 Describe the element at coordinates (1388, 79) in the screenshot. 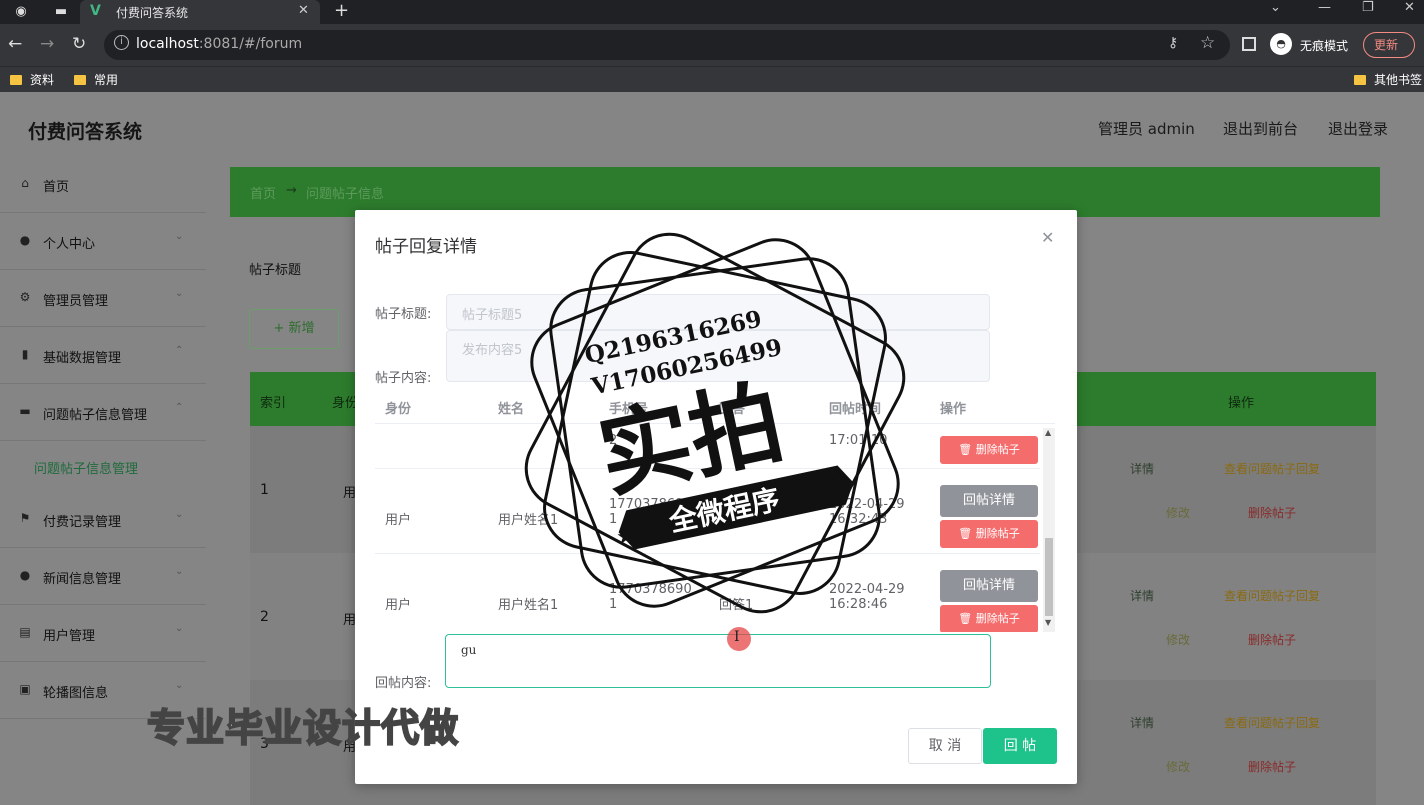

I see `bookmark-folder: 其他书签` at that location.